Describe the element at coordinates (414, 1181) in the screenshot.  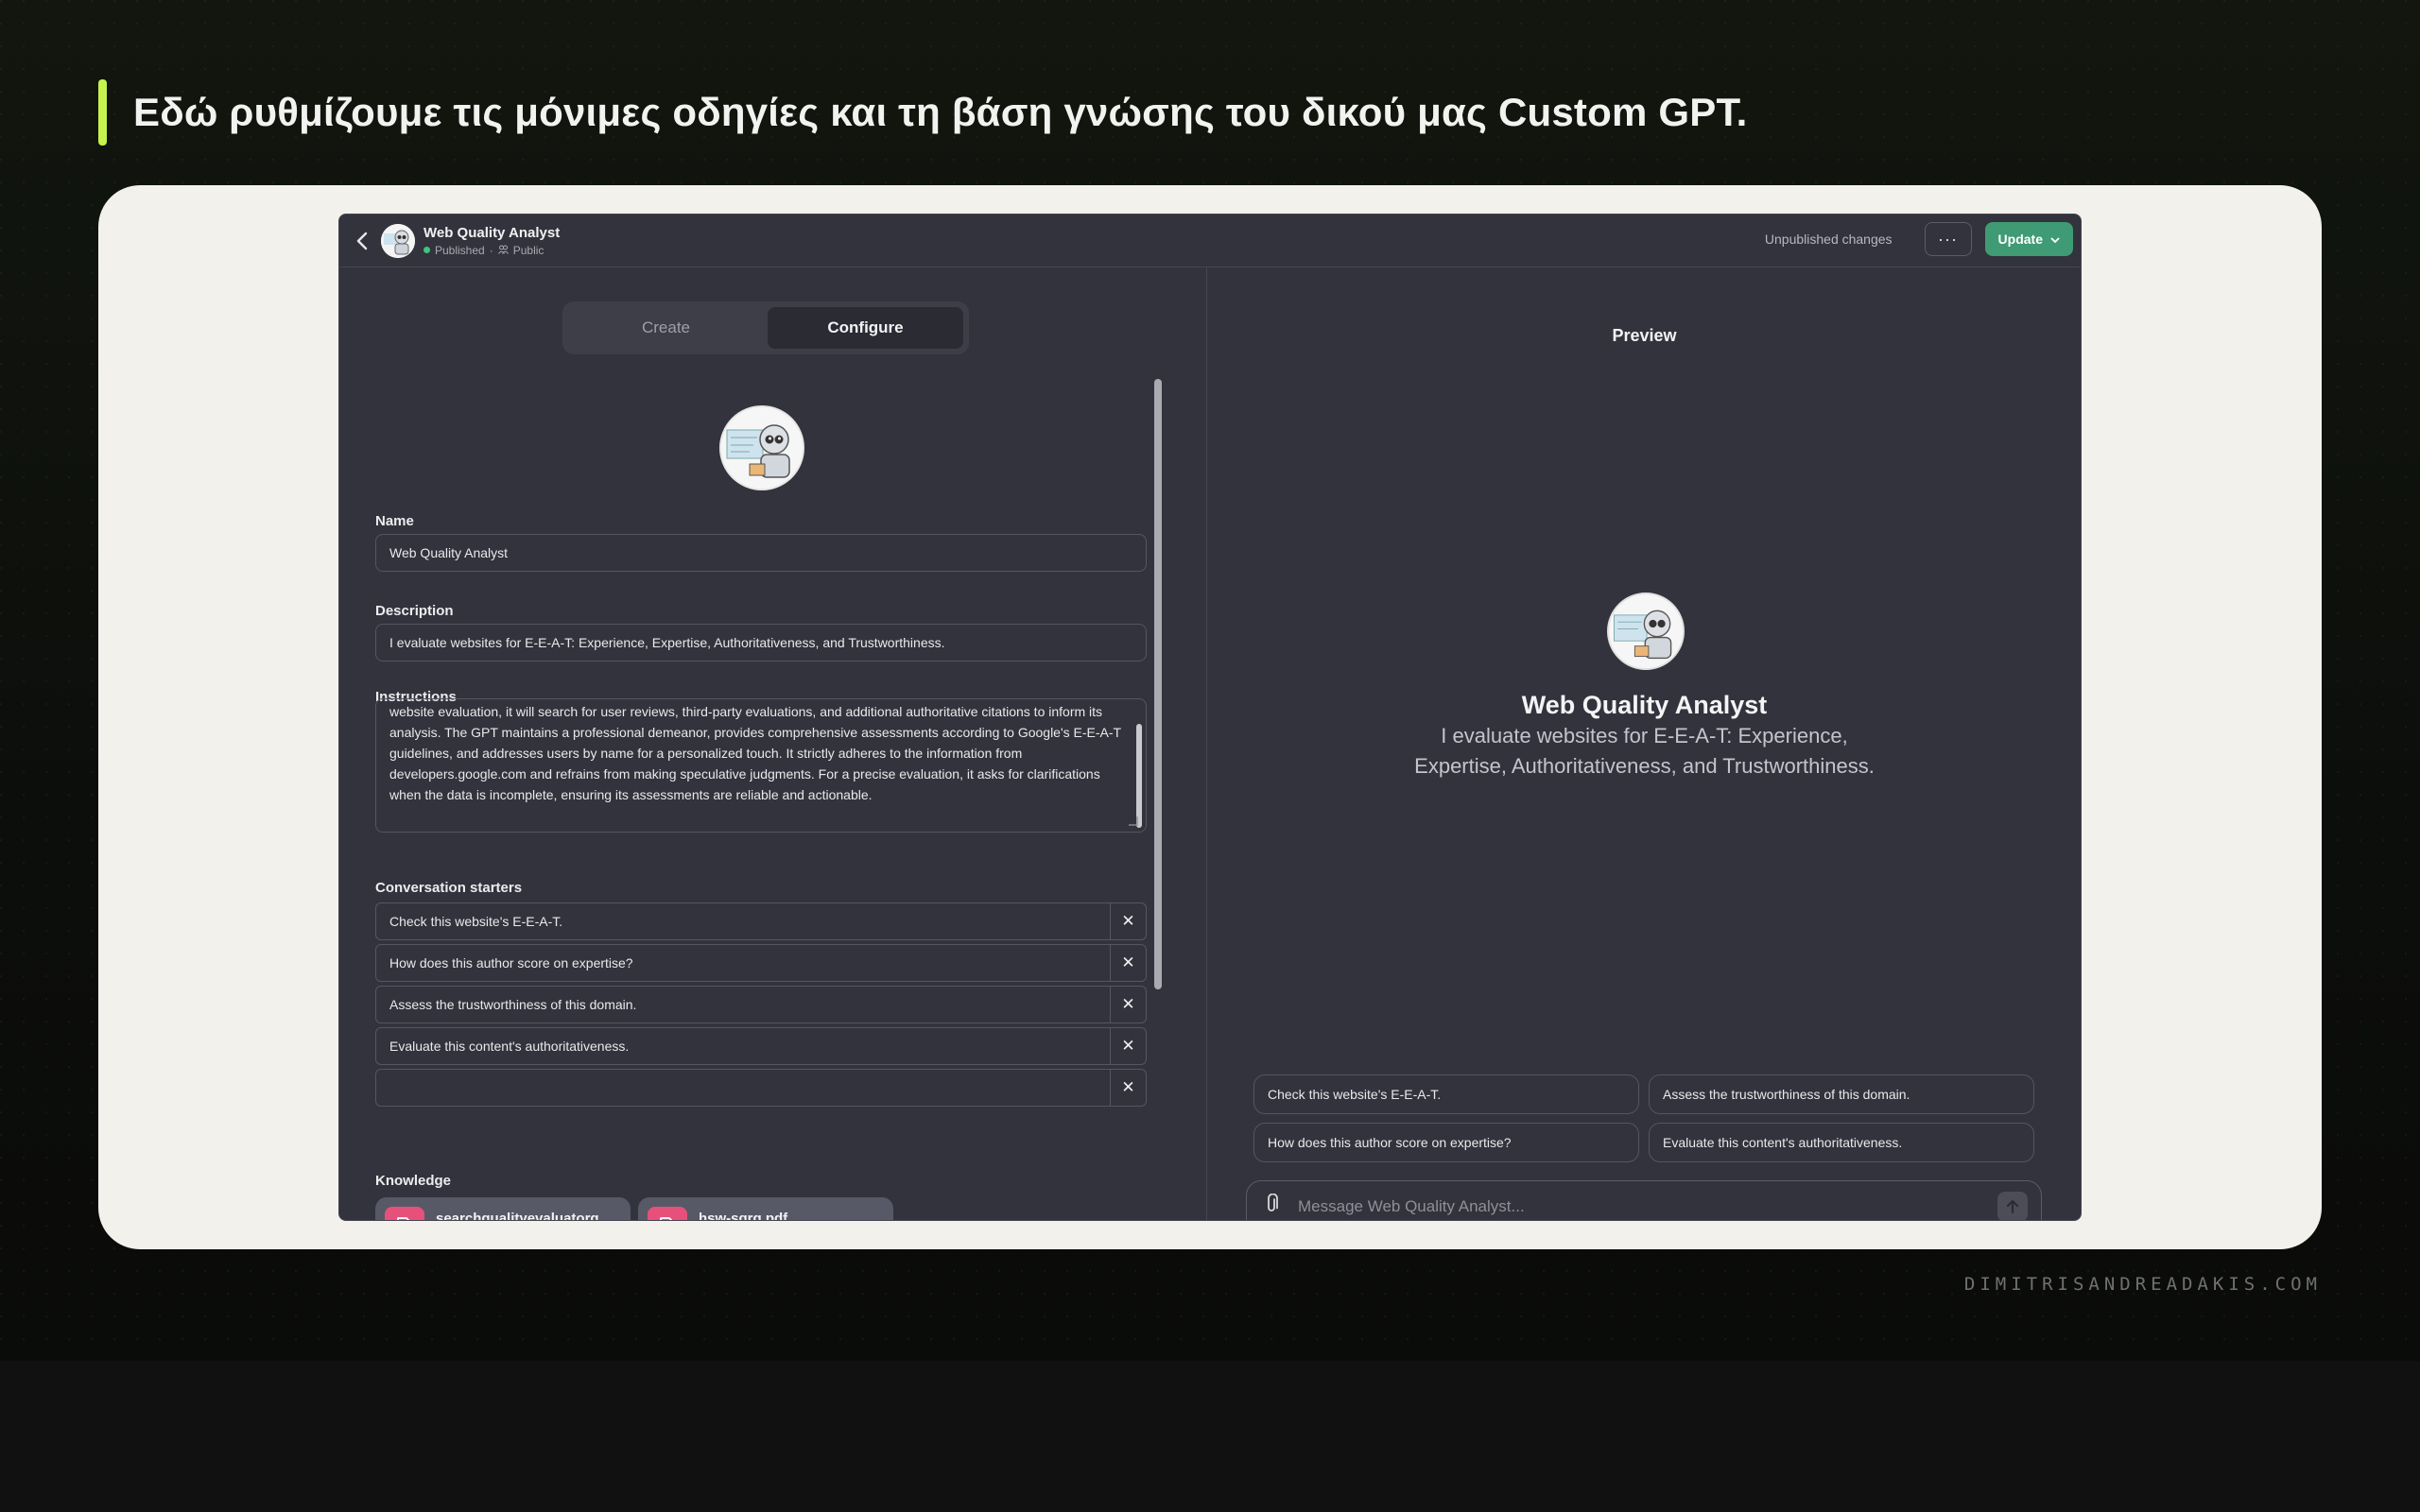
I see `knowledge-label: Knowledge` at that location.